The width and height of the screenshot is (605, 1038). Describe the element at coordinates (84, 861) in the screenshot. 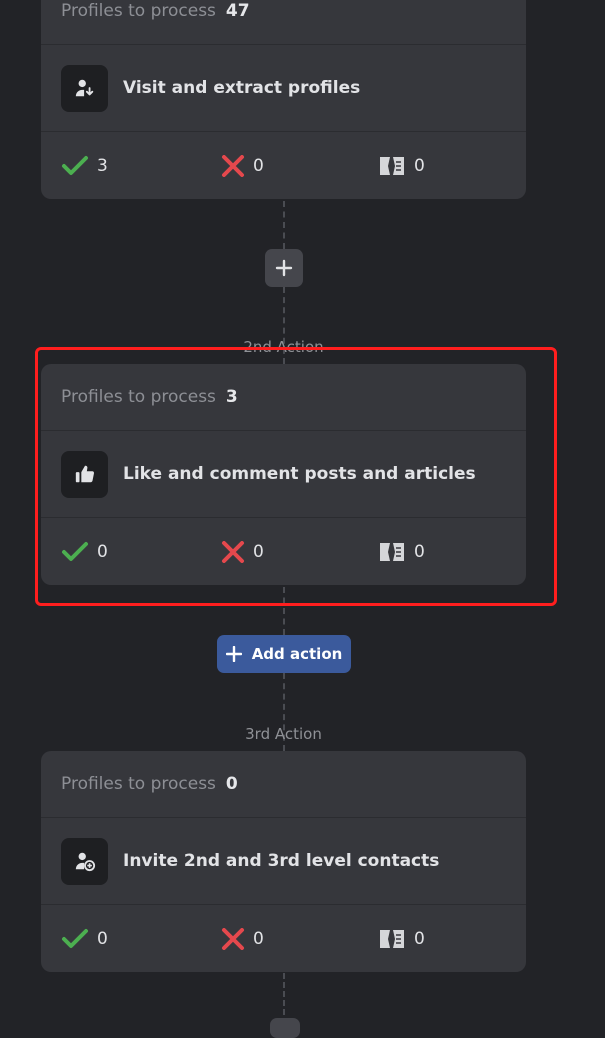

I see `person-add-icon` at that location.